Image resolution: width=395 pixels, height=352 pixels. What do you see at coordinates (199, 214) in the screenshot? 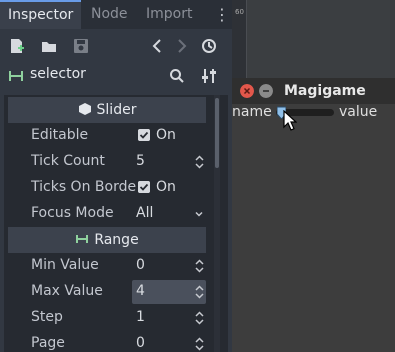
I see `chevron-down-icon` at bounding box center [199, 214].